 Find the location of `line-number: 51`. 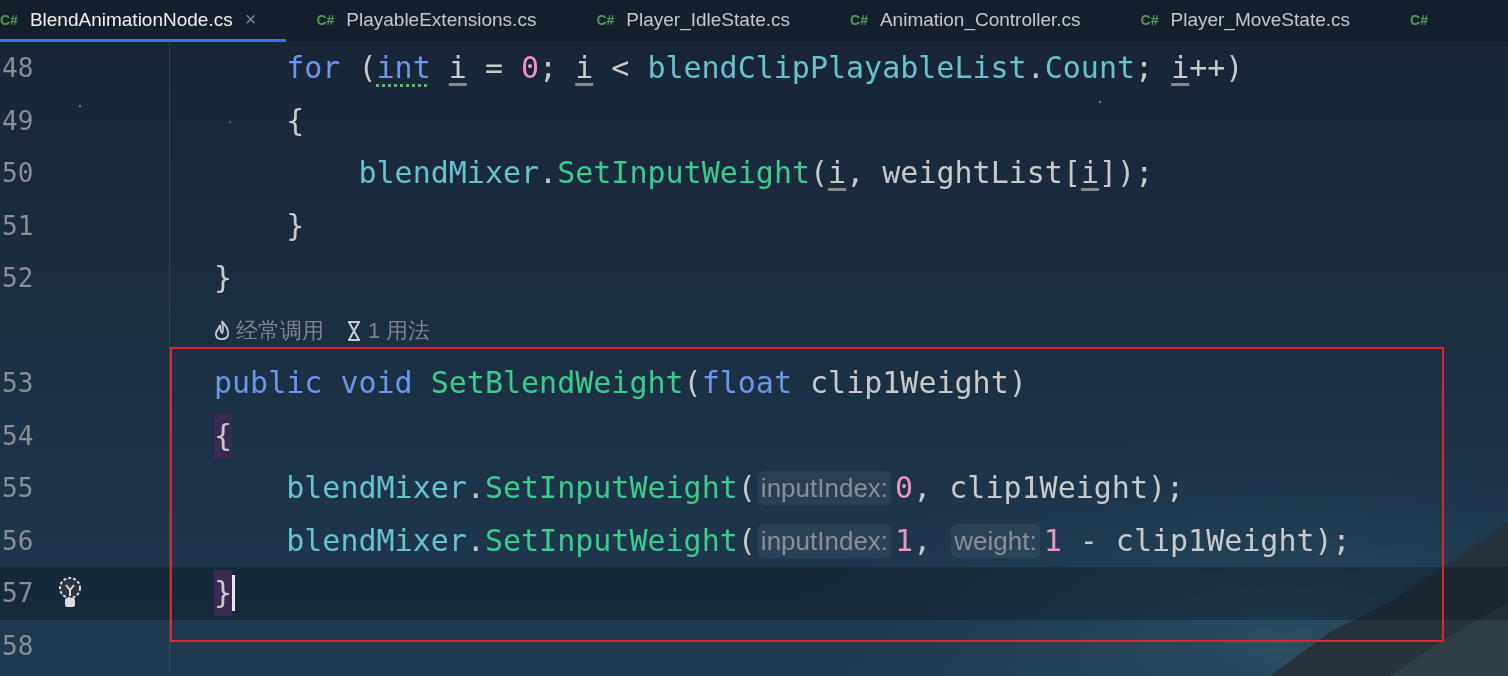

line-number: 51 is located at coordinates (18, 225).